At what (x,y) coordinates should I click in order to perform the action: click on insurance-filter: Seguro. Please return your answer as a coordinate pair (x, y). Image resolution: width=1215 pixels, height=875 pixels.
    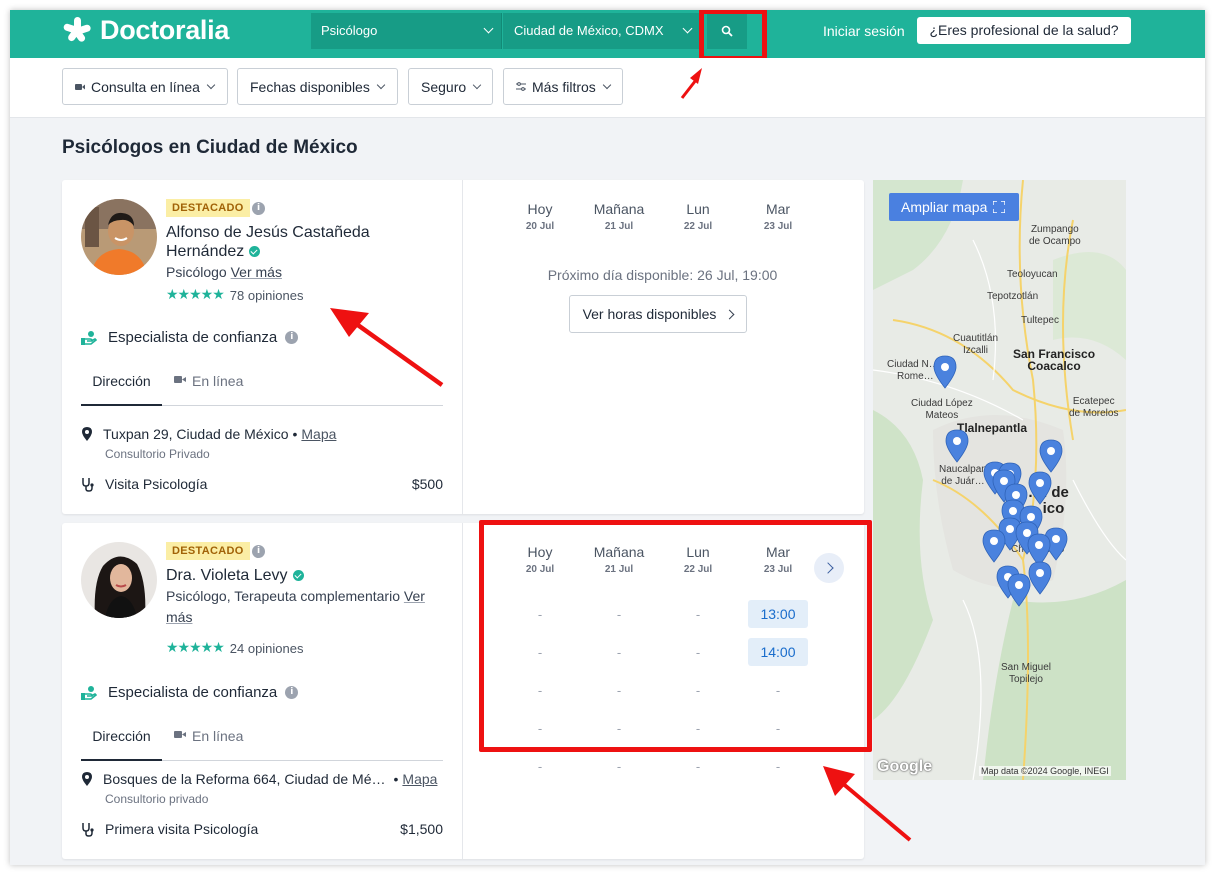
    Looking at the image, I should click on (450, 86).